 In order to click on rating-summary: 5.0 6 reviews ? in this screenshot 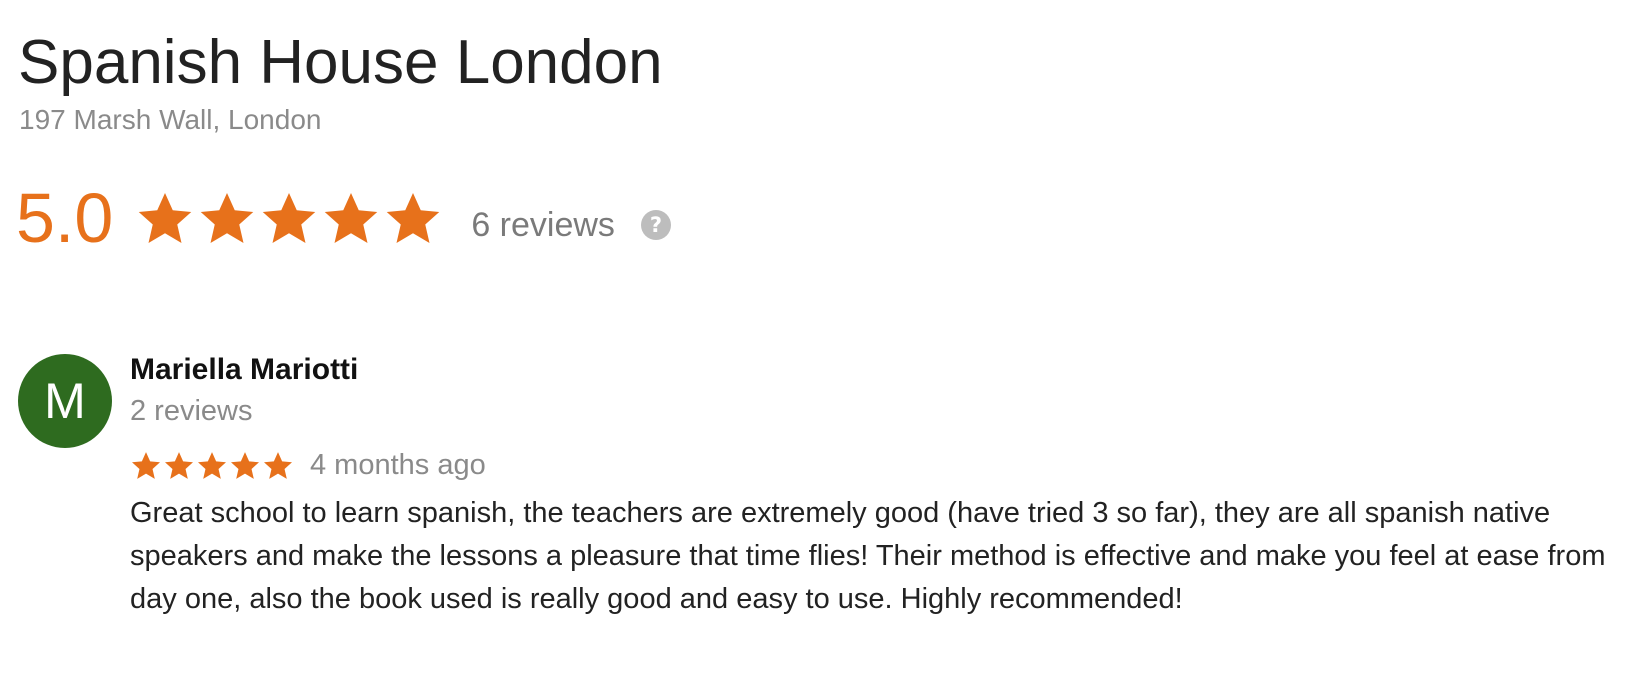, I will do `click(343, 218)`.